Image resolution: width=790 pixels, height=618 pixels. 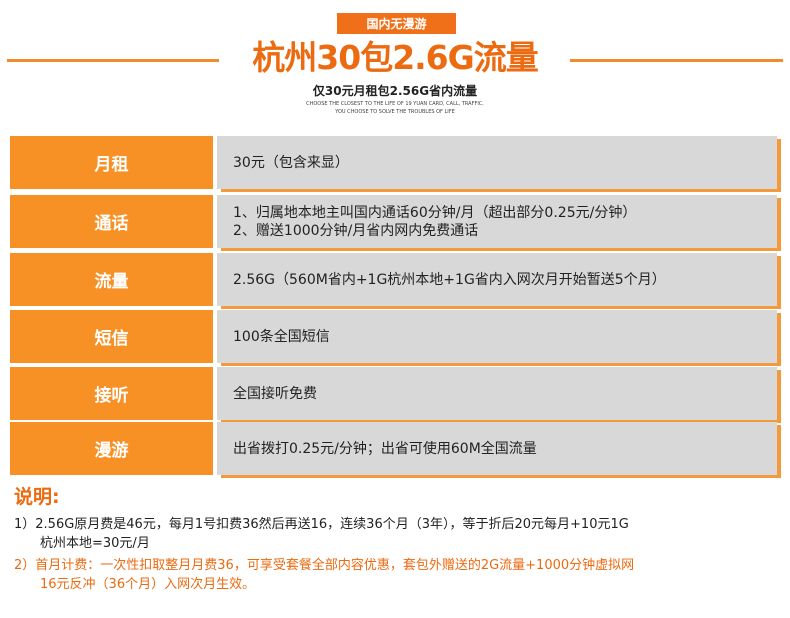 What do you see at coordinates (396, 23) in the screenshot?
I see `badge-no-roaming: 国内无漫游` at bounding box center [396, 23].